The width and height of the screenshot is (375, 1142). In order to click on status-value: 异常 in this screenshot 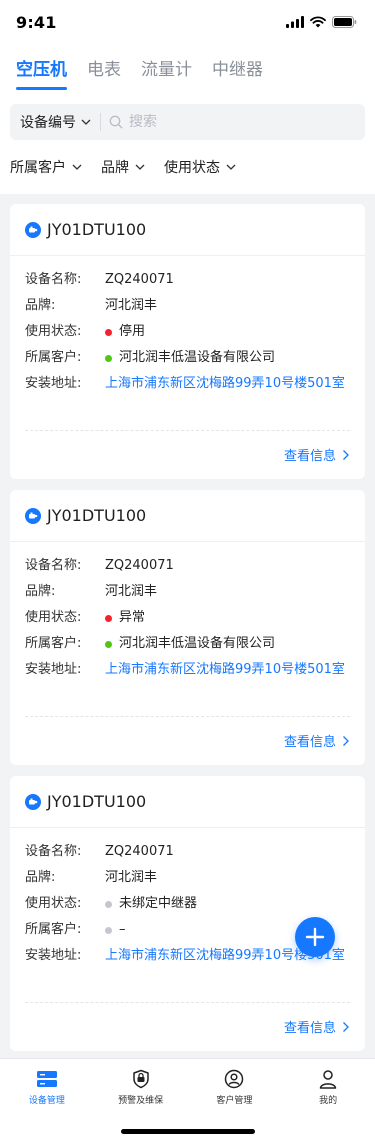, I will do `click(132, 617)`.